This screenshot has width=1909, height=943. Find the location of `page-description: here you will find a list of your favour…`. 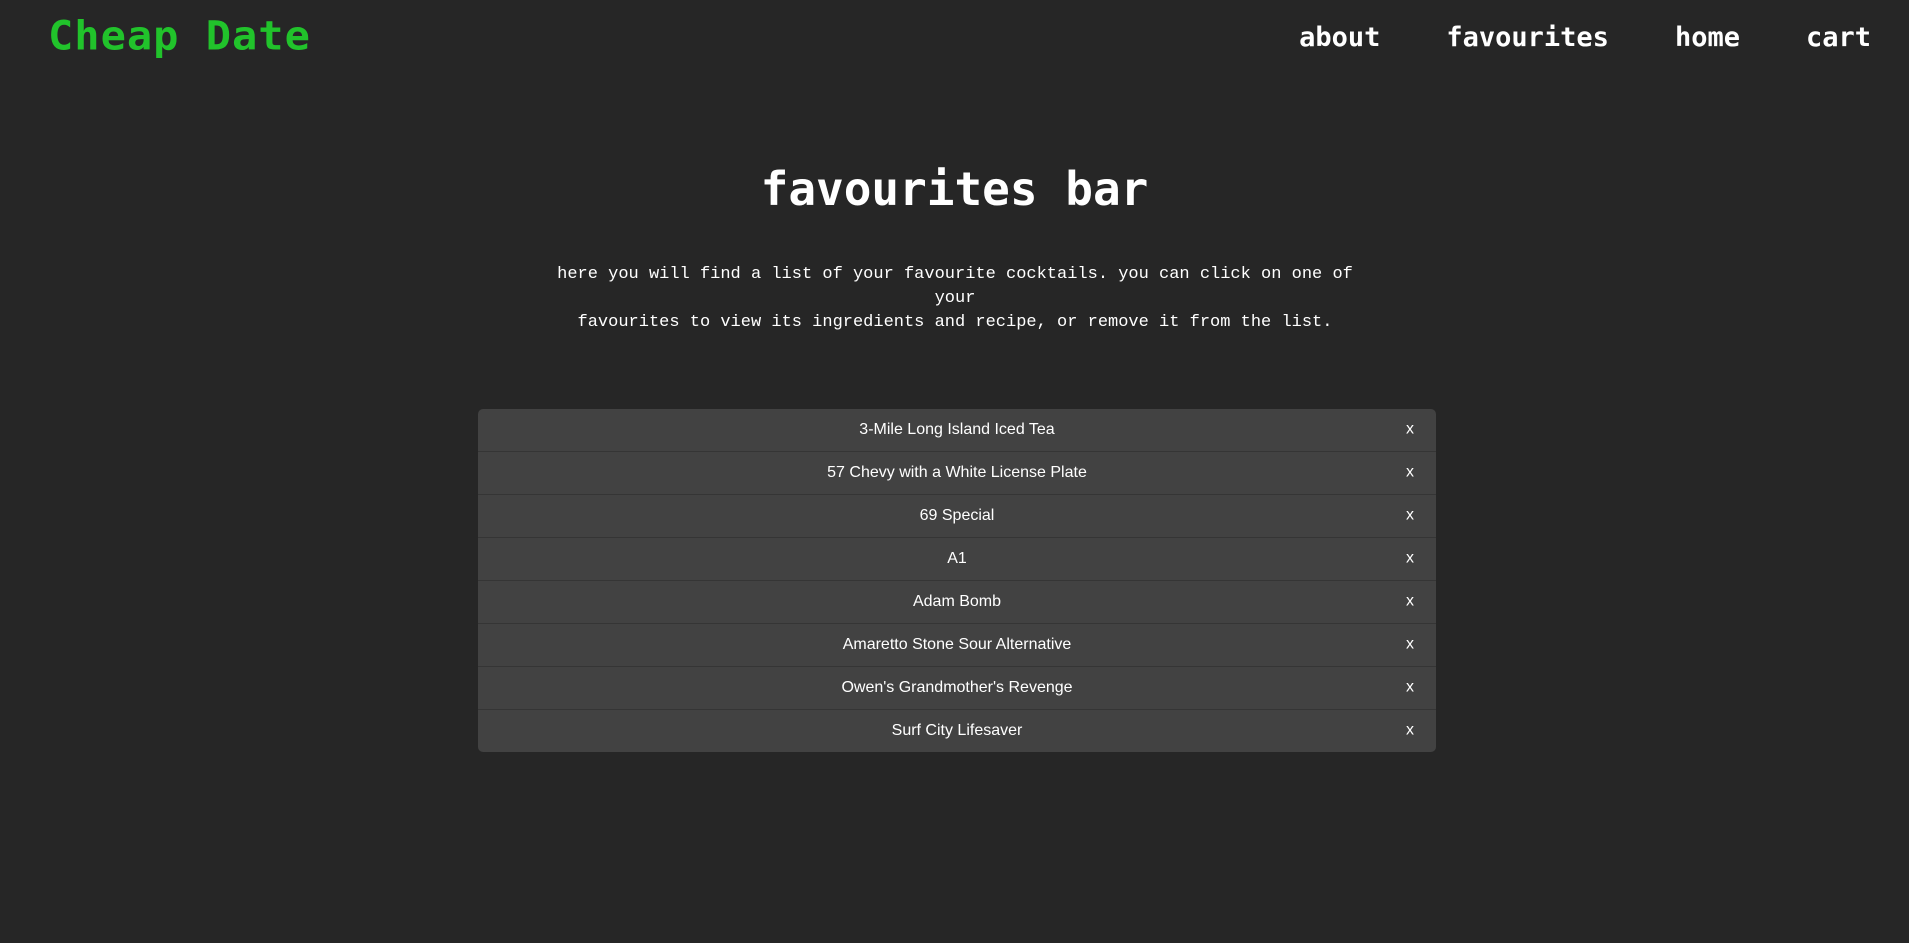

page-description: here you will find a list of your favour… is located at coordinates (955, 299).